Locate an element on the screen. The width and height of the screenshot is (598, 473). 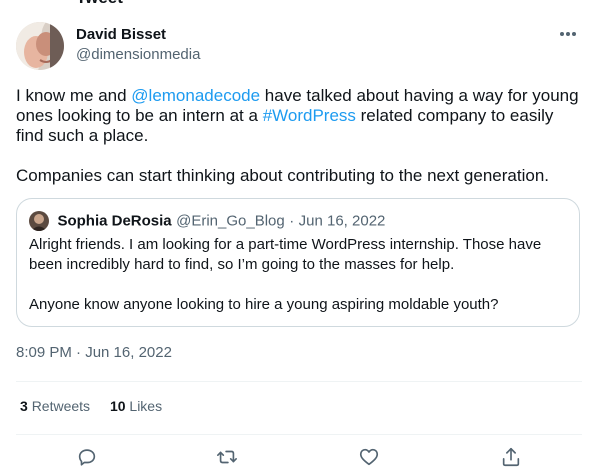
quoted-author-name: Sophia DeRosia is located at coordinates (114, 221).